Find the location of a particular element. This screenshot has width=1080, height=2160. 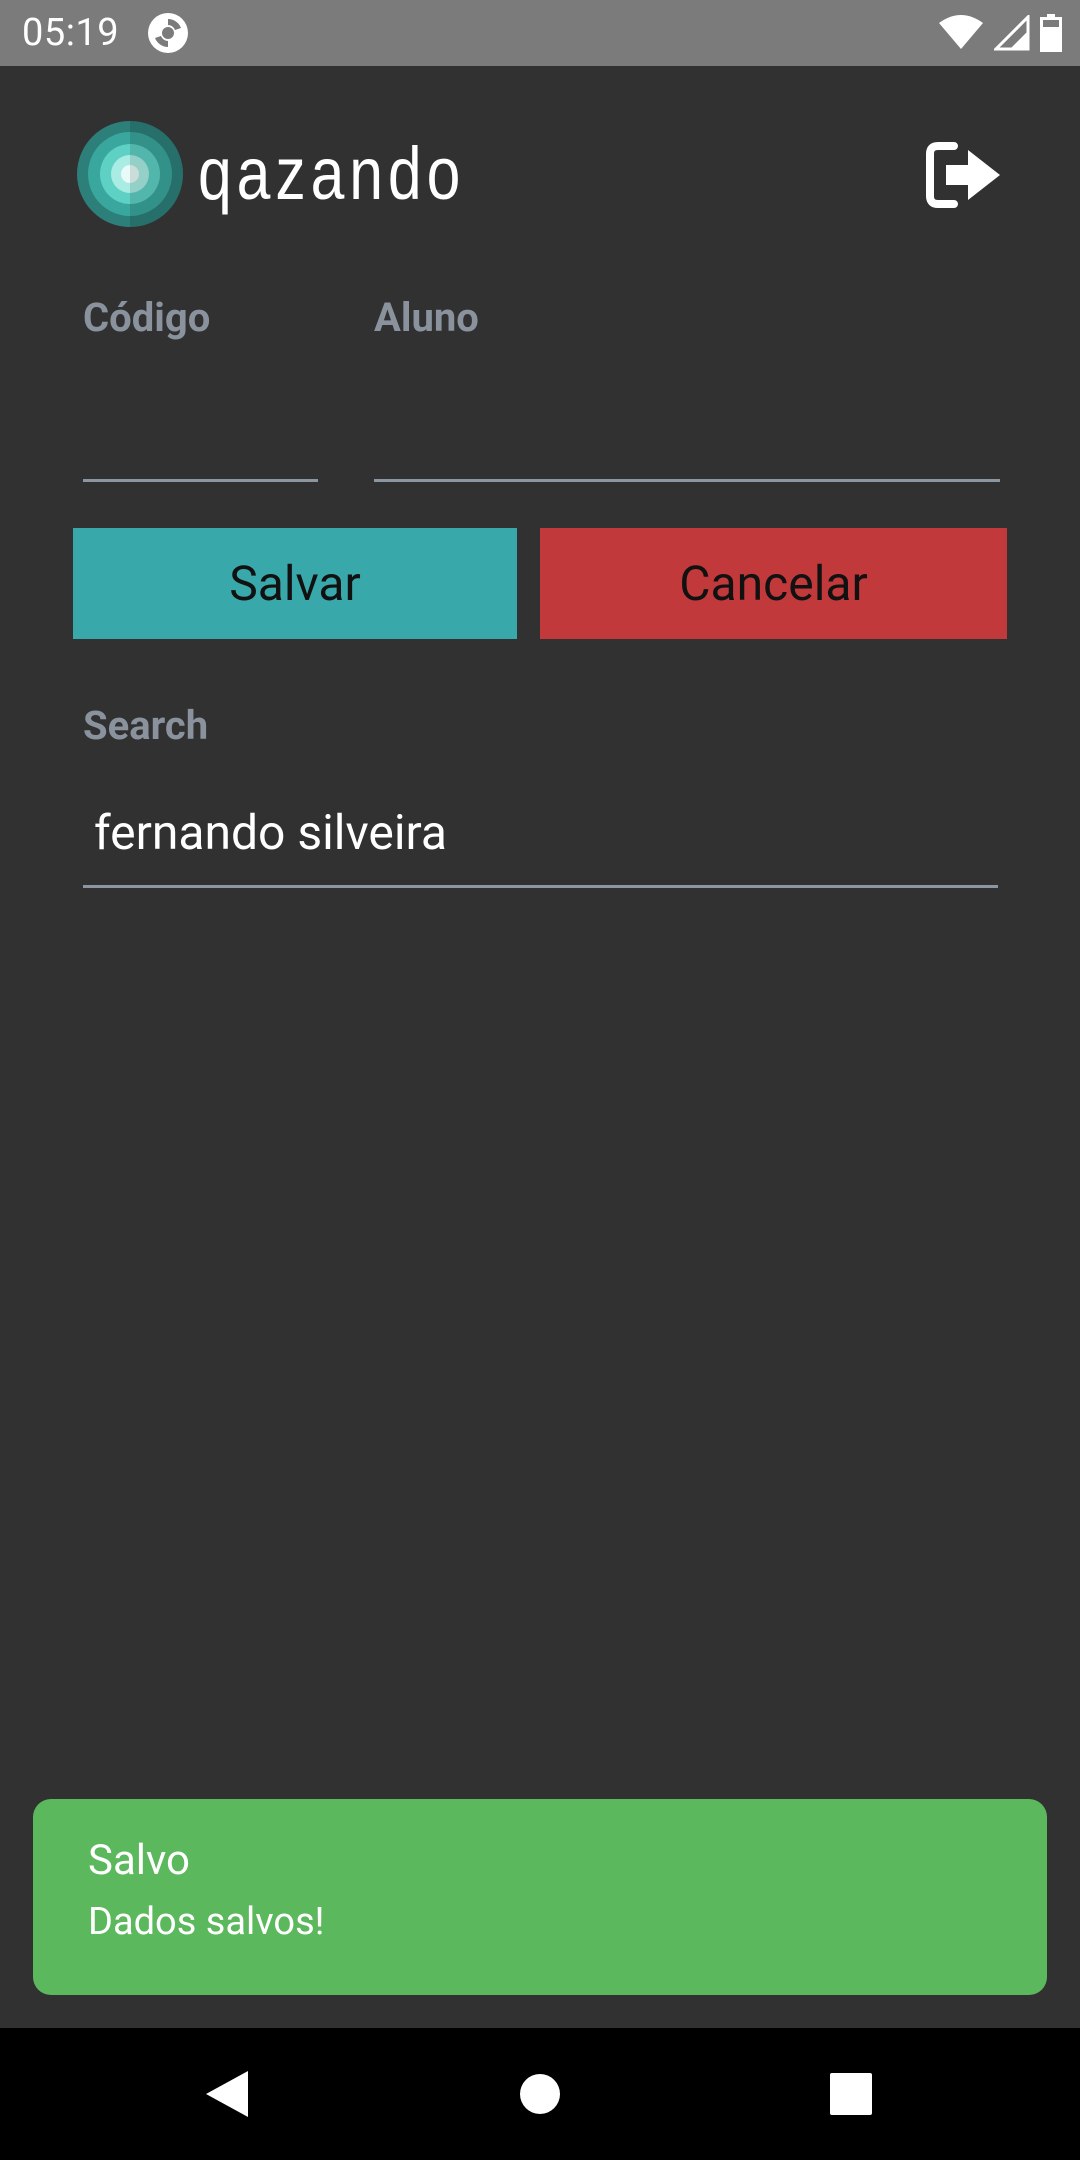

system-nav-bar is located at coordinates (540, 2094).